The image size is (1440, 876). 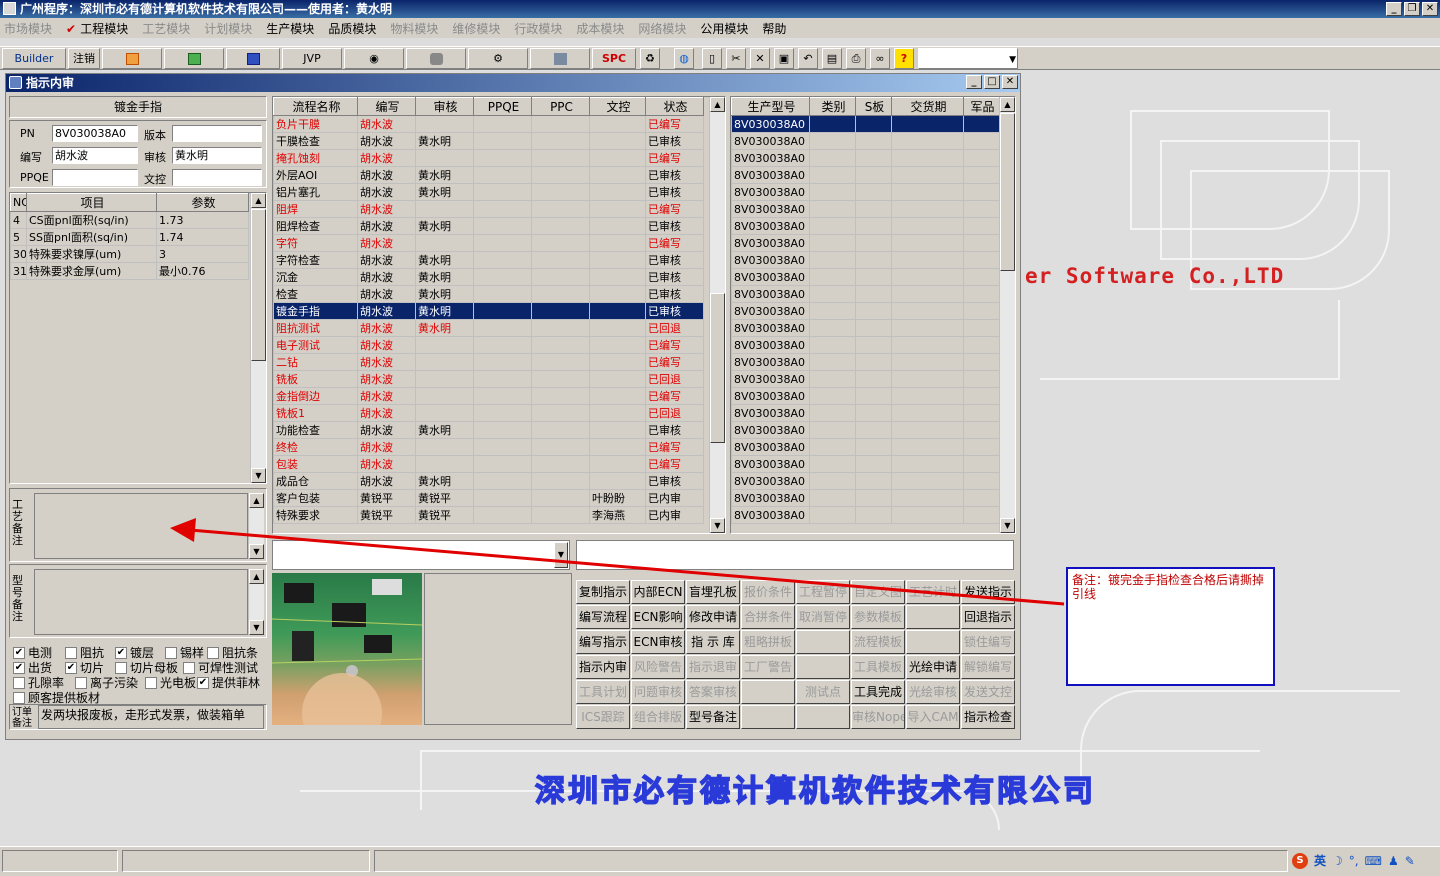 What do you see at coordinates (1373, 861) in the screenshot?
I see `keyboard-icon: ⌨` at bounding box center [1373, 861].